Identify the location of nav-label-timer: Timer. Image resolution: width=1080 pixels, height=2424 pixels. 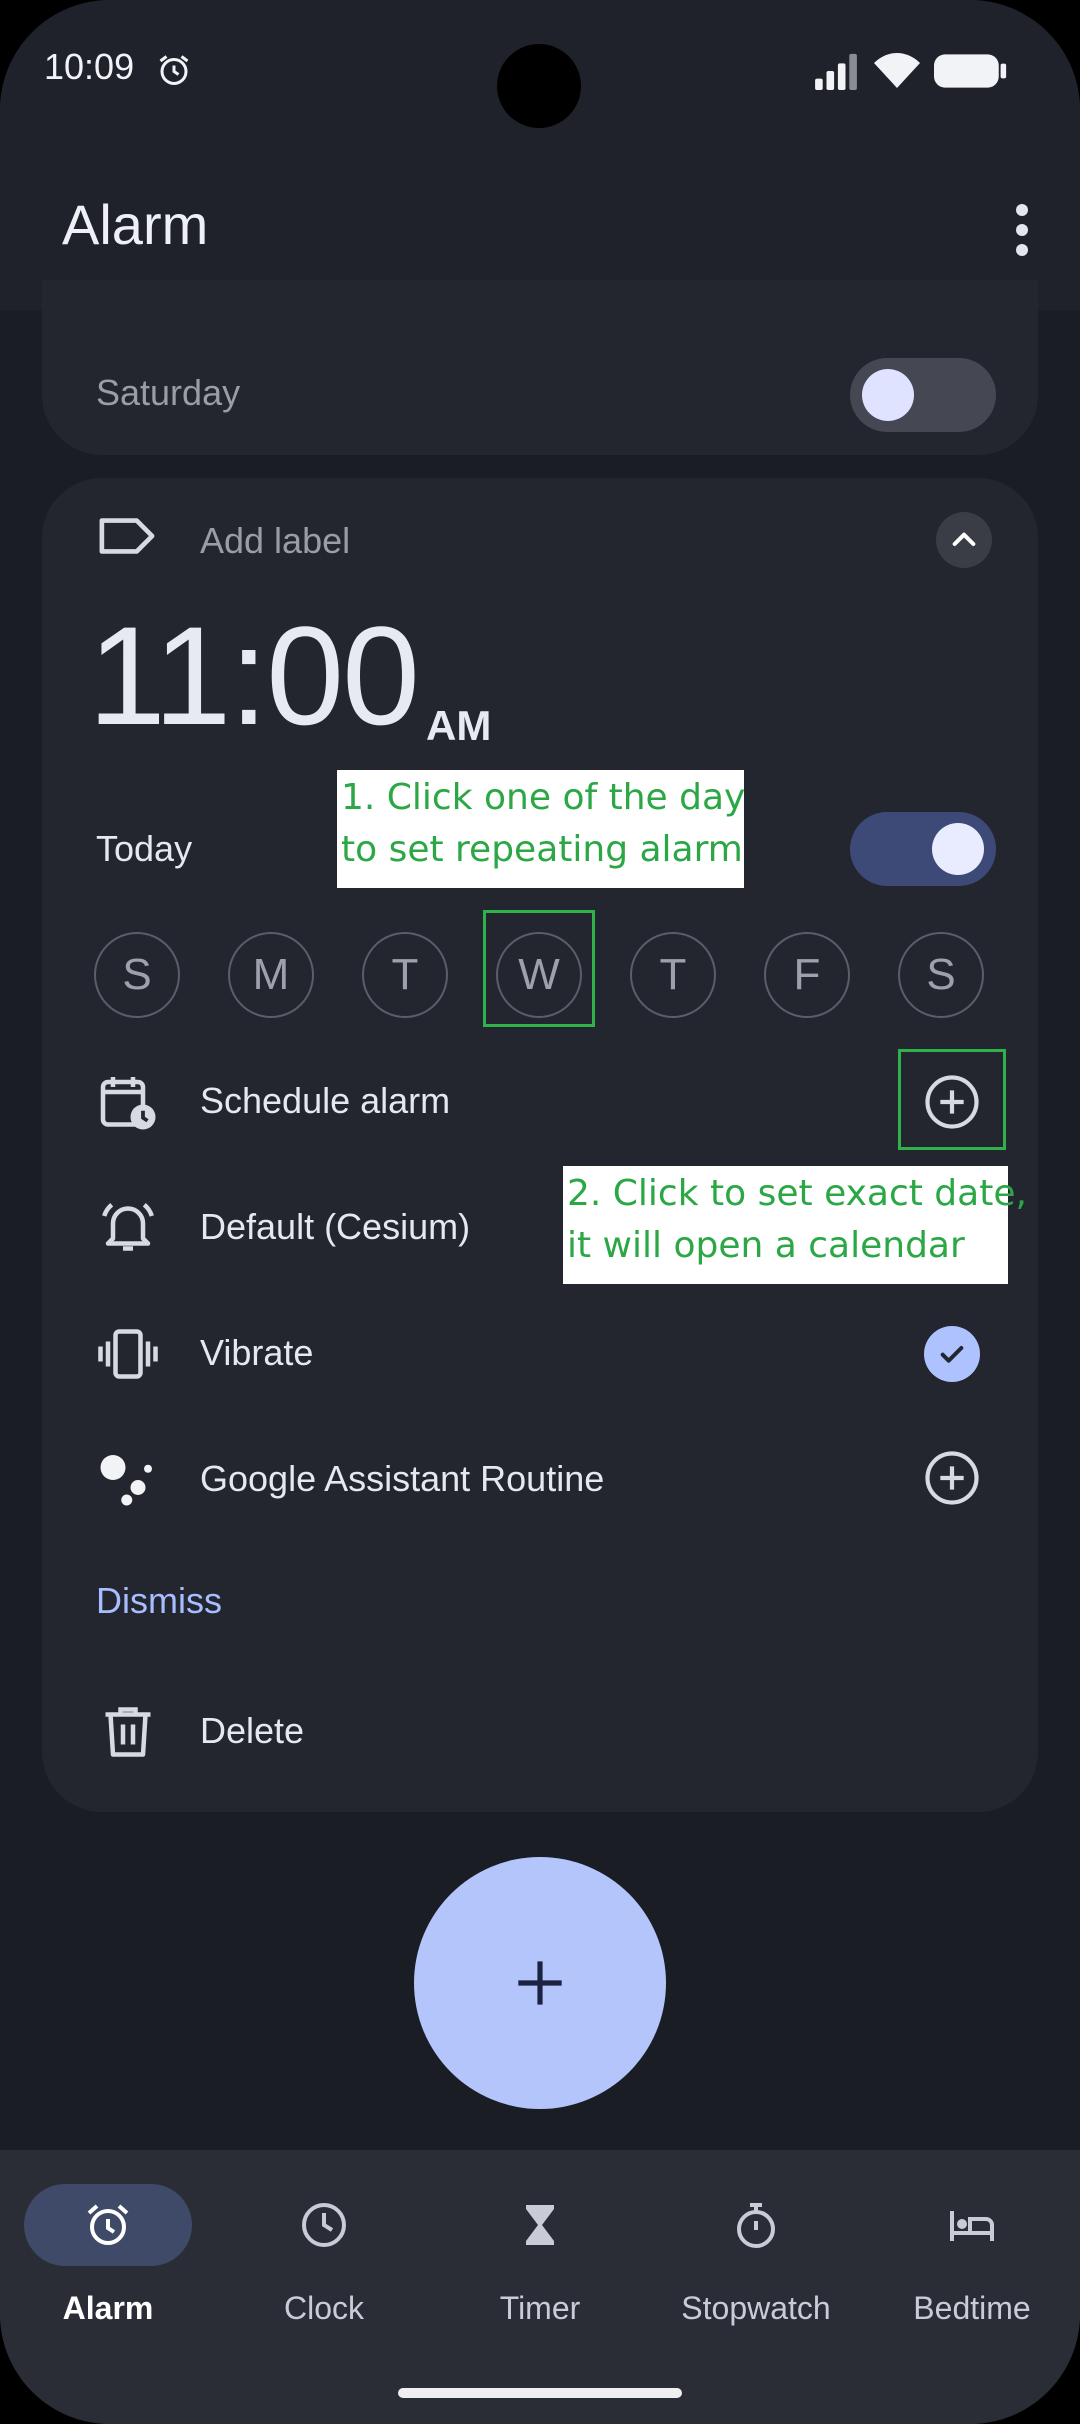
(540, 2308).